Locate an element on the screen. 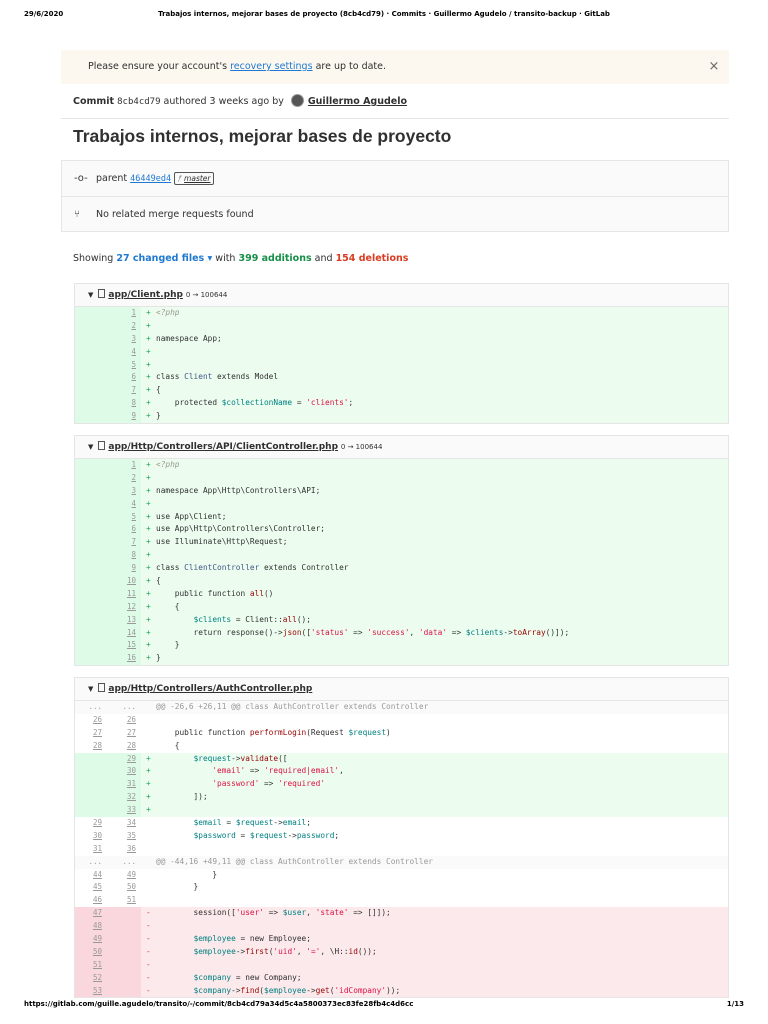 The height and width of the screenshot is (1024, 768). new-line-number: 36 is located at coordinates (126, 849).